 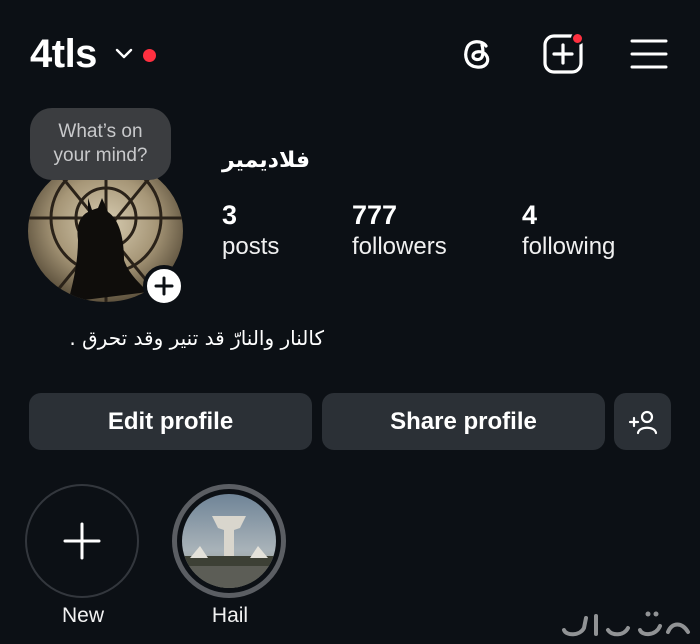 What do you see at coordinates (100, 144) in the screenshot?
I see `note-bubble: What’s on your mind?` at bounding box center [100, 144].